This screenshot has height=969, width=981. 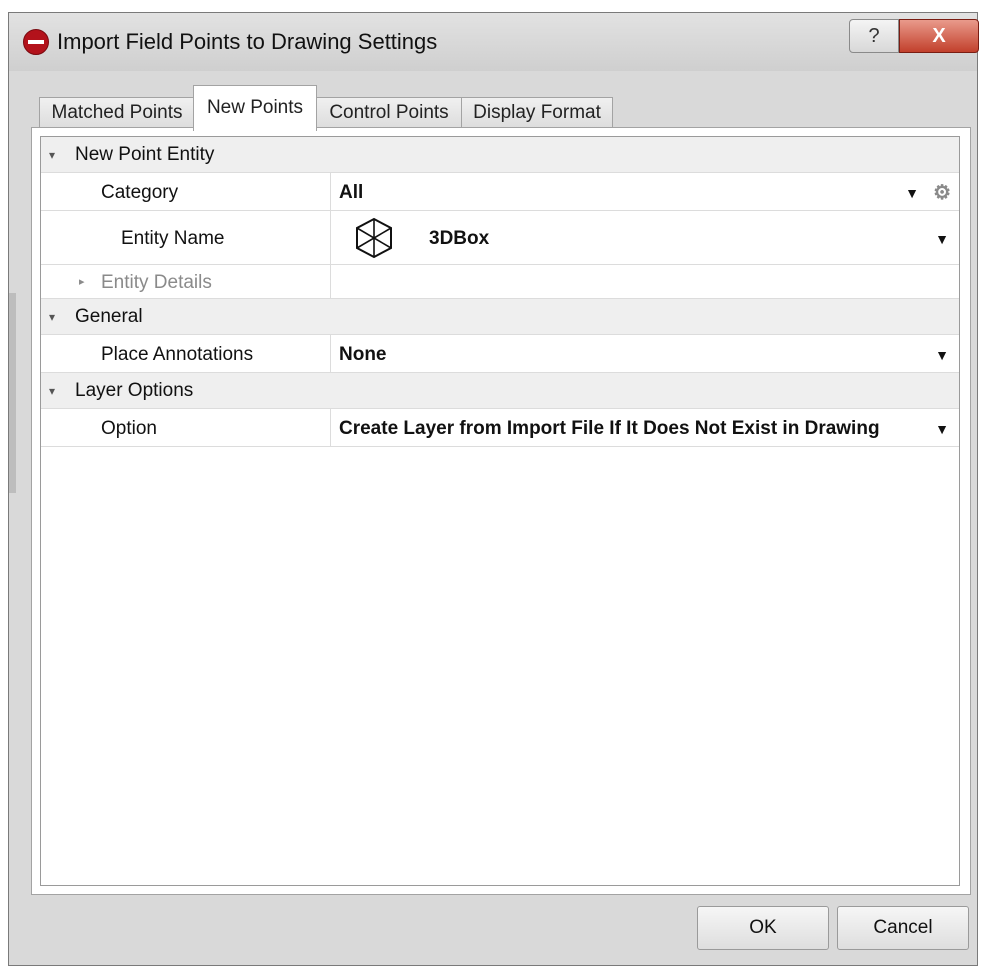 I want to click on category-dropdown: All ▼ ⚙, so click(x=645, y=191).